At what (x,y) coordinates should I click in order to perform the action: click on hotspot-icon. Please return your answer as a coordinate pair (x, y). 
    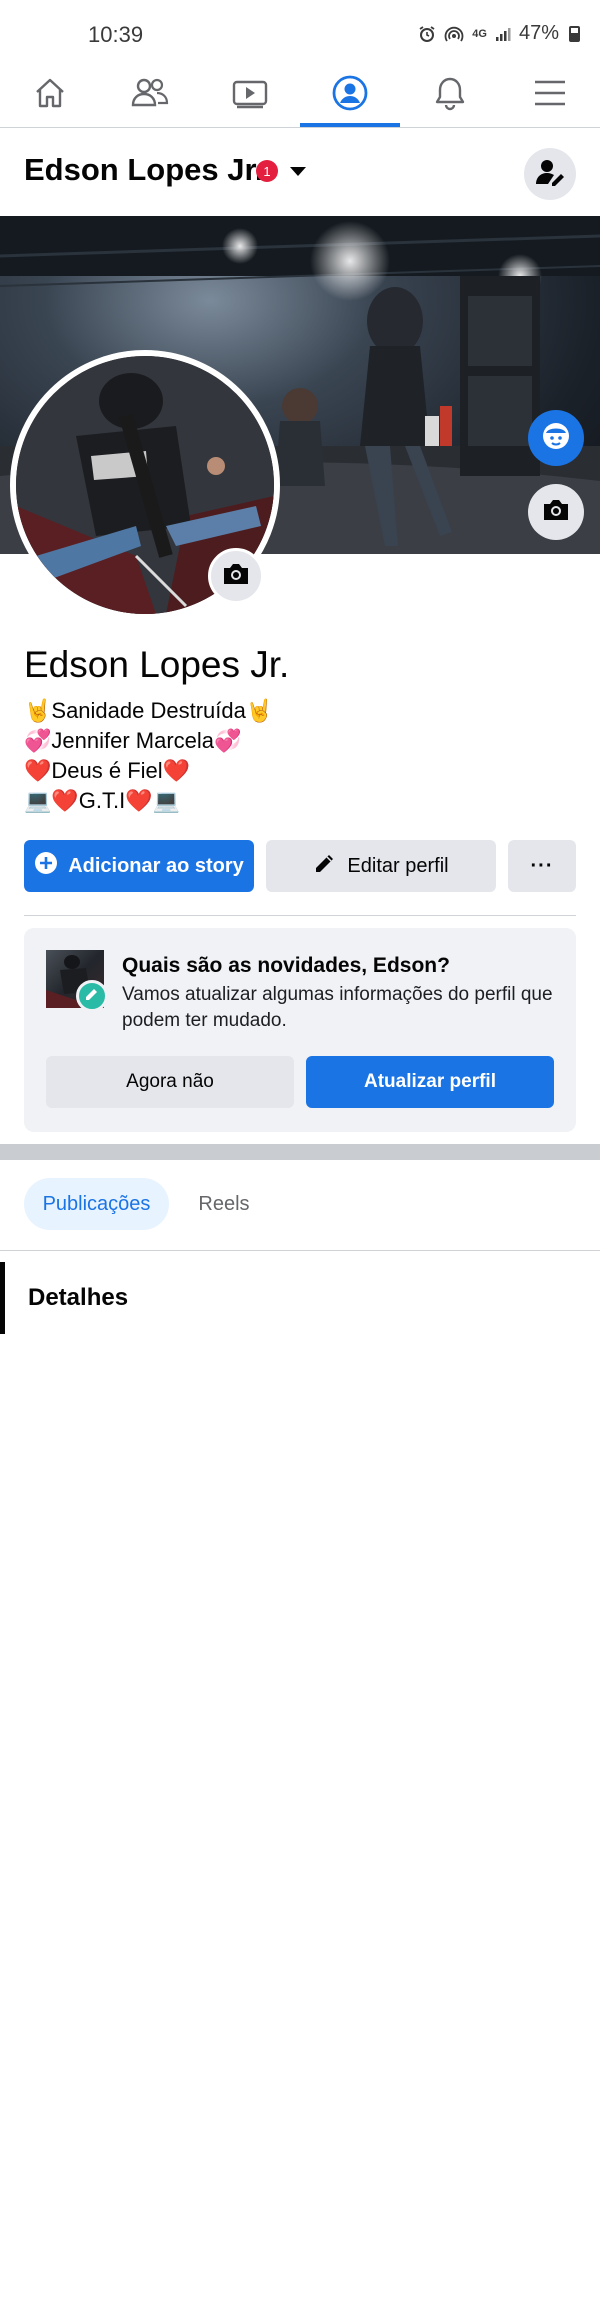
    Looking at the image, I should click on (454, 34).